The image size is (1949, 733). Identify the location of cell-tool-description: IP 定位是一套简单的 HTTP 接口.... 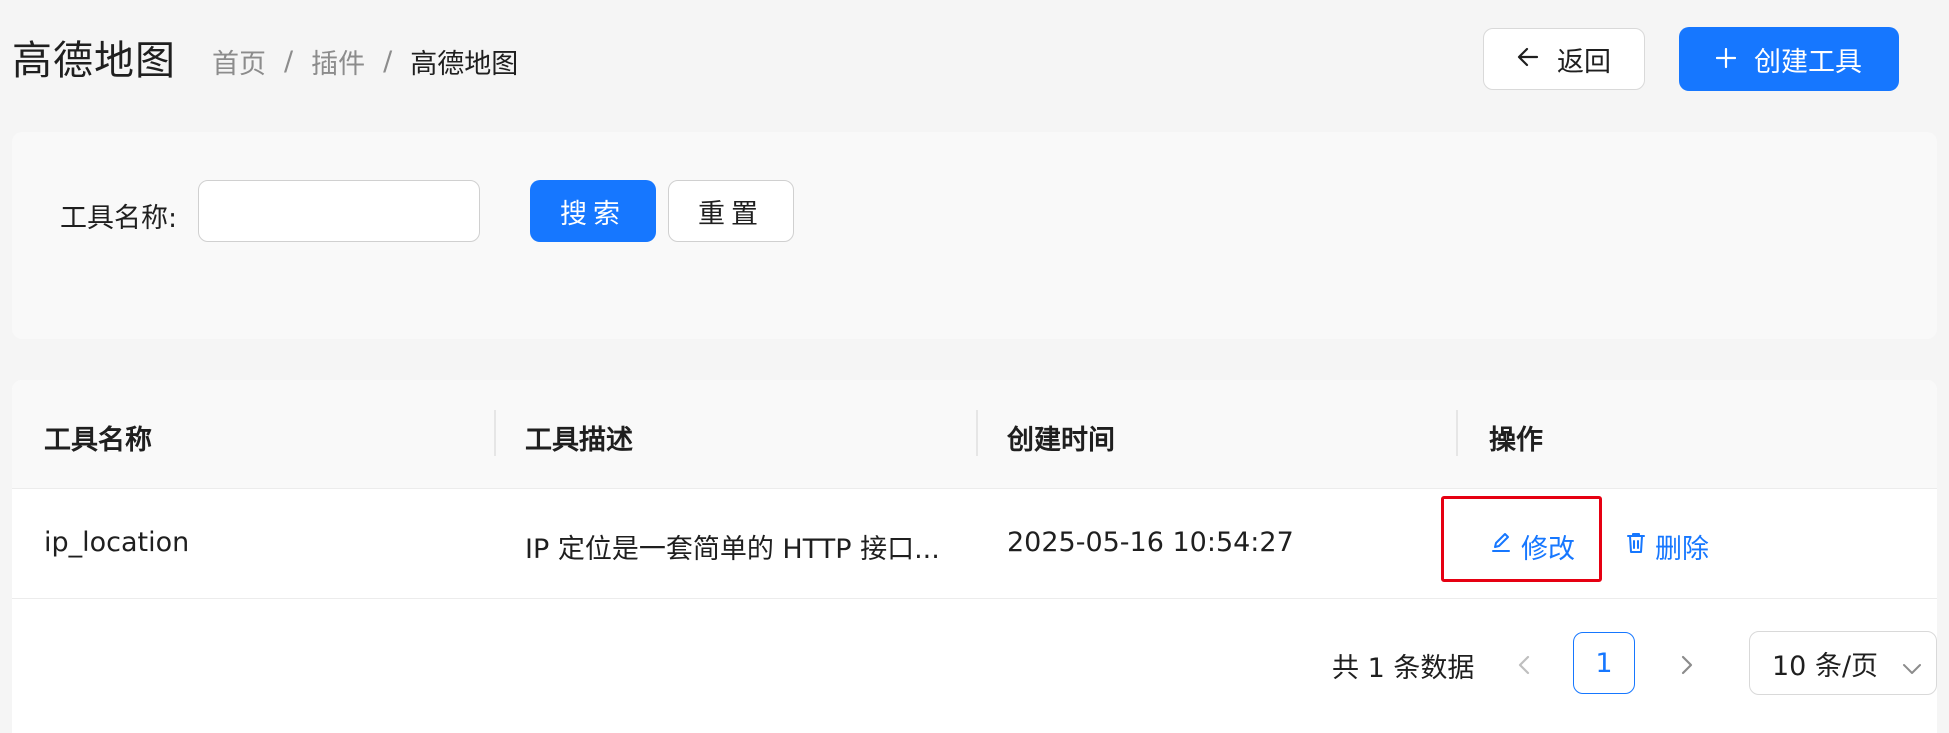
(732, 549).